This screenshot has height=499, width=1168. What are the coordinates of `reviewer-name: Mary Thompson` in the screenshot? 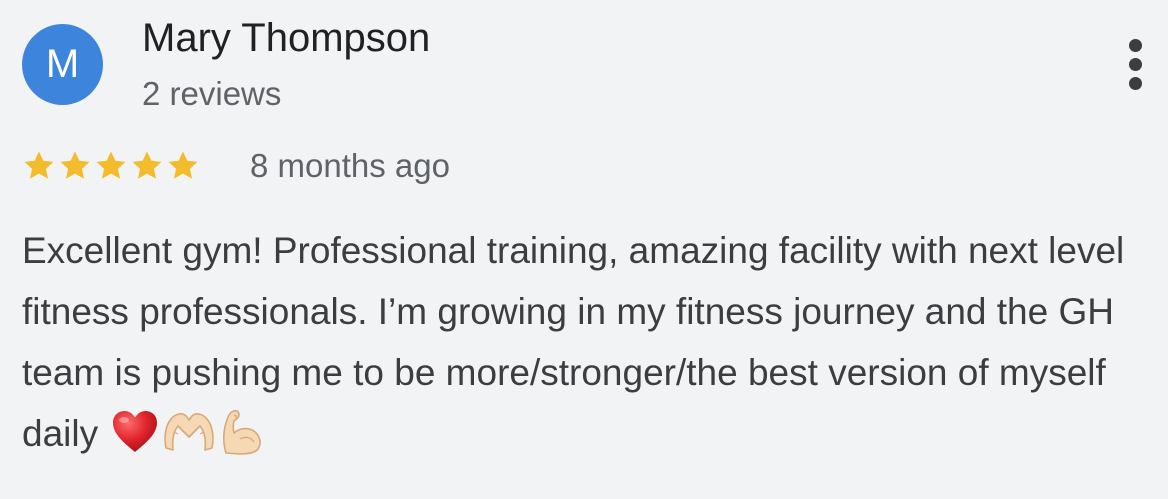 It's located at (286, 38).